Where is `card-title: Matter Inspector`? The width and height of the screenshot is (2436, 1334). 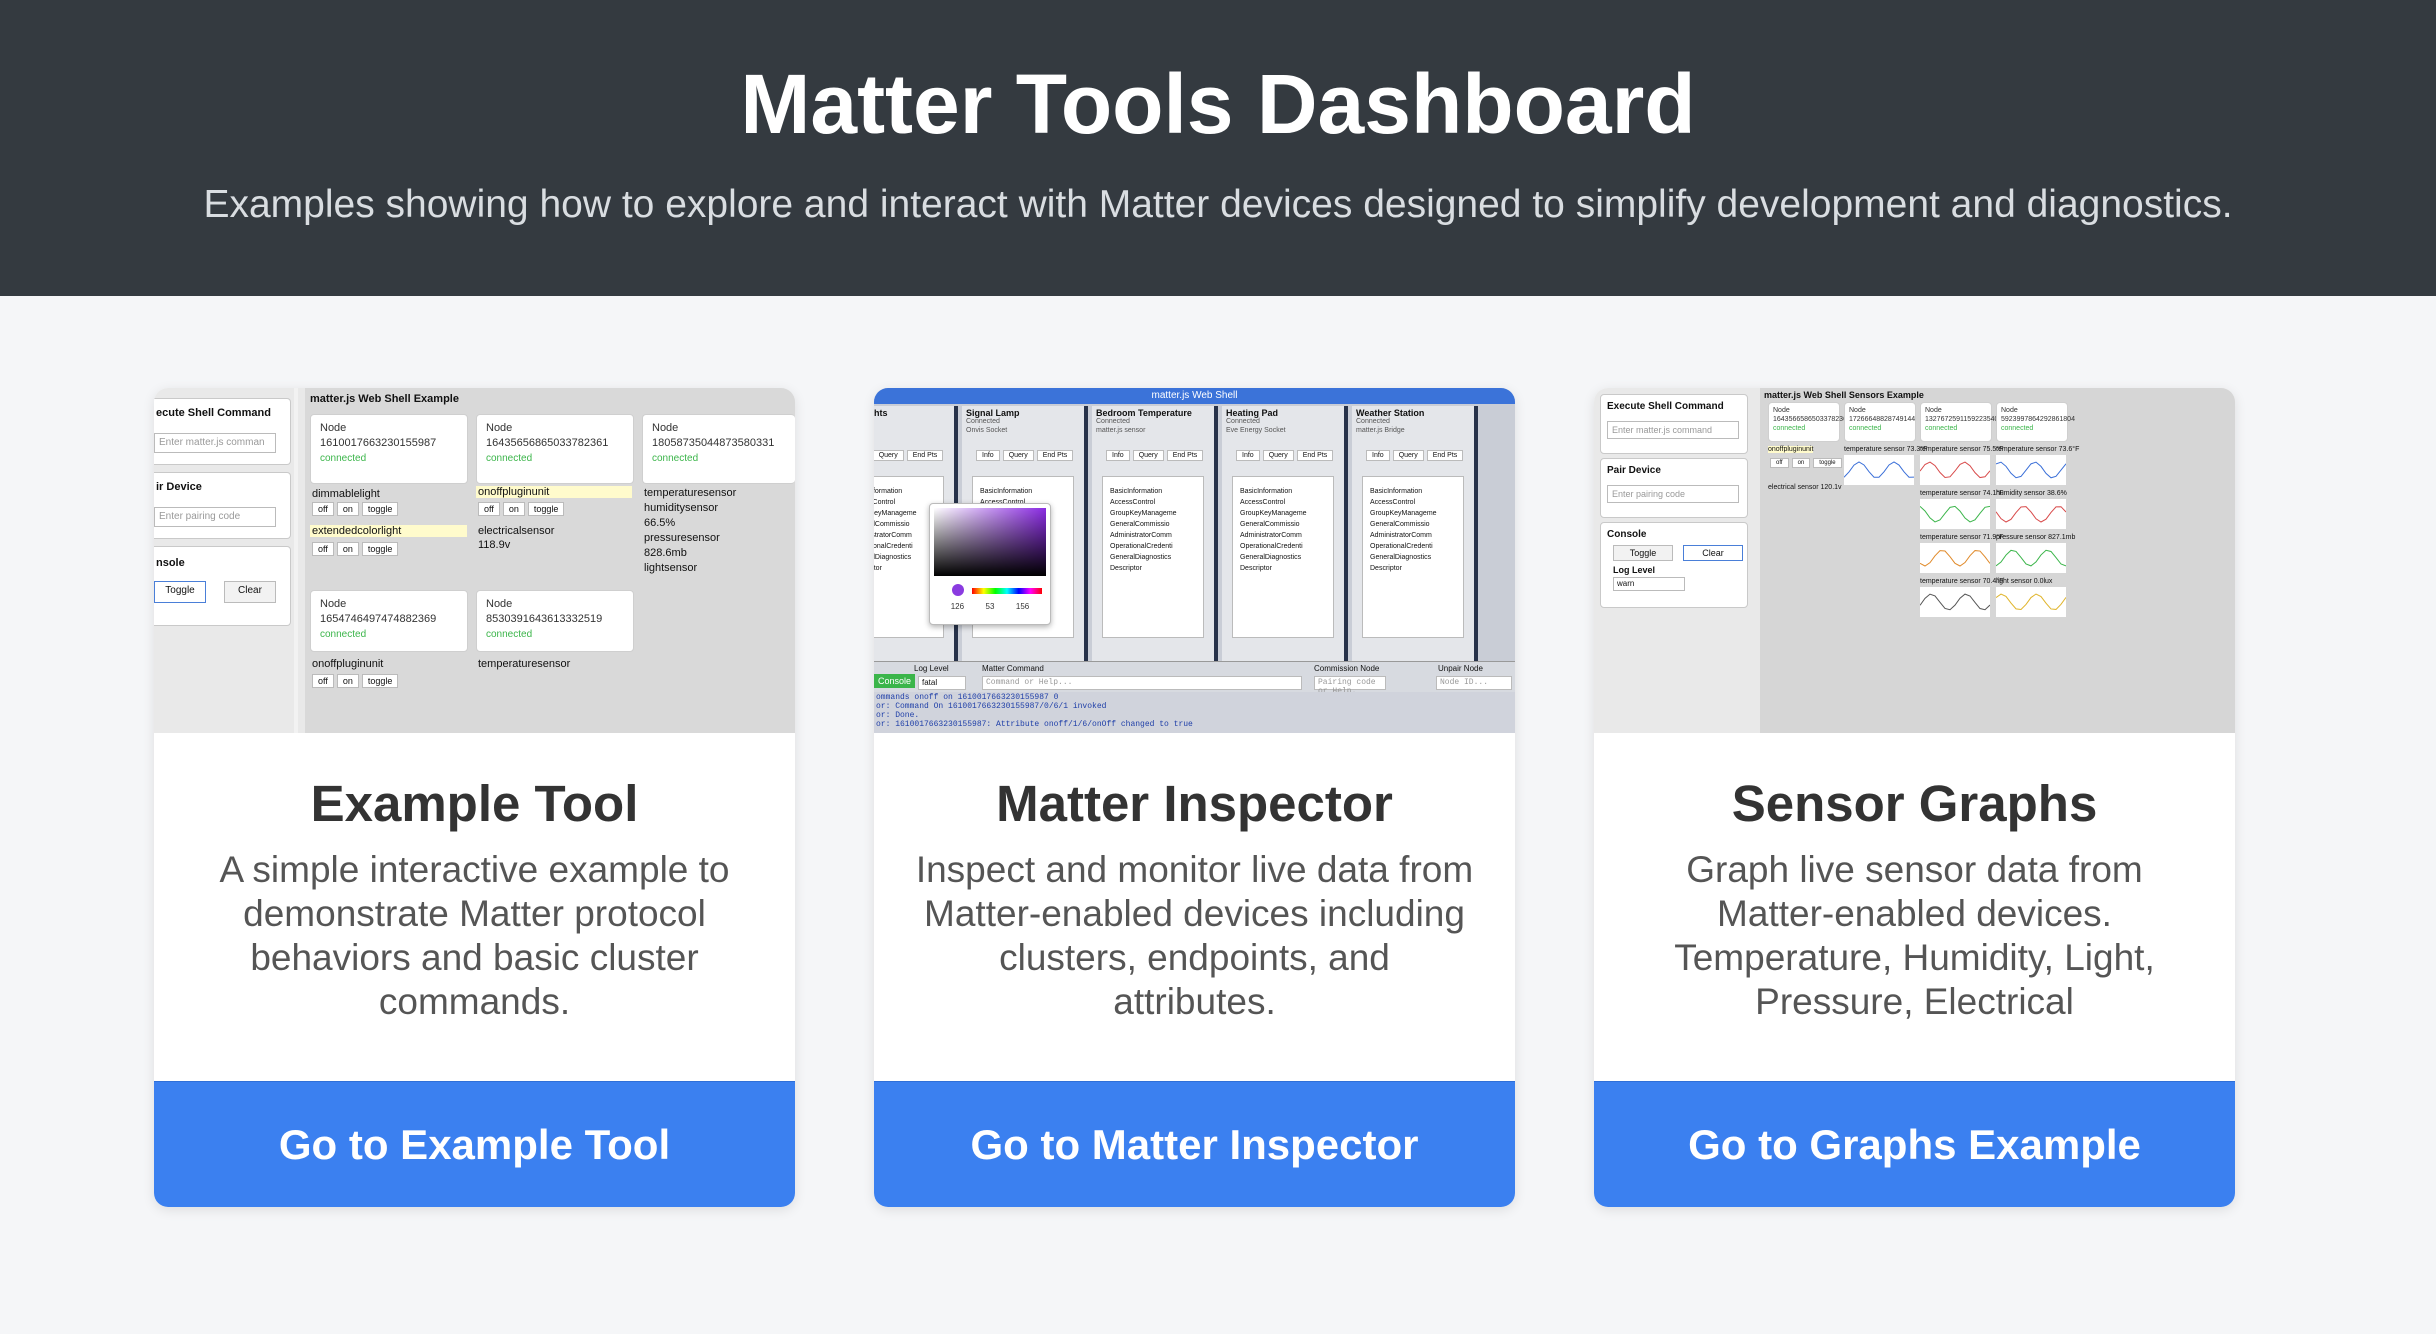 card-title: Matter Inspector is located at coordinates (1194, 803).